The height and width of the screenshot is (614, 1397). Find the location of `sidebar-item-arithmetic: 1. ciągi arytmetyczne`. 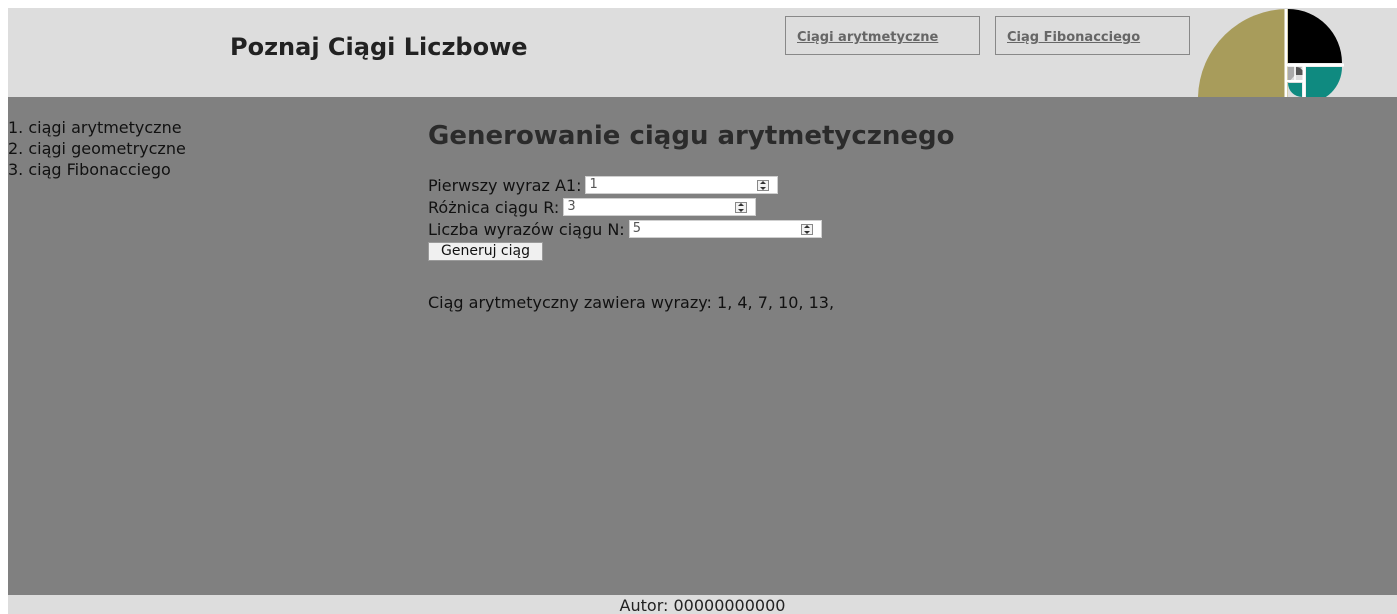

sidebar-item-arithmetic: 1. ciągi arytmetyczne is located at coordinates (97, 127).